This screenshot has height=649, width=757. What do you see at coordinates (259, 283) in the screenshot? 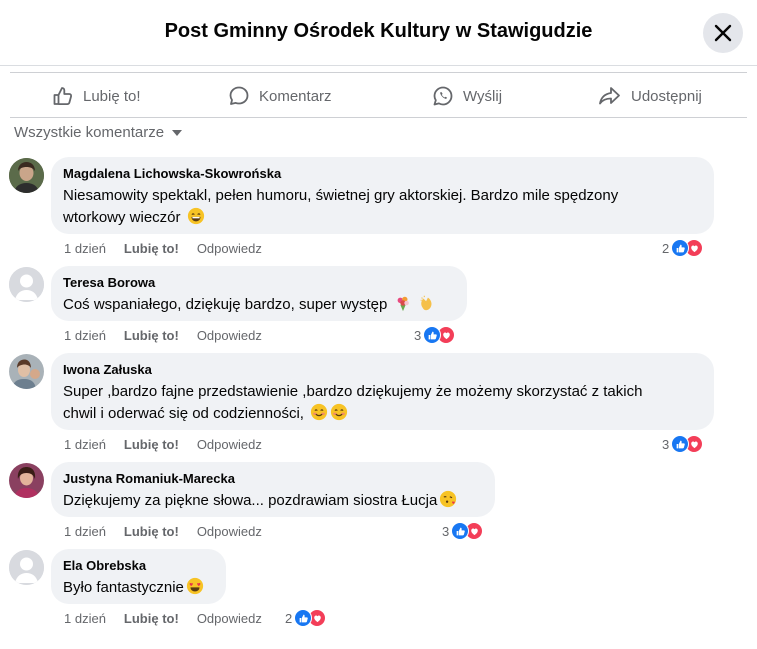
I see `comment-author: Teresa Borowa` at bounding box center [259, 283].